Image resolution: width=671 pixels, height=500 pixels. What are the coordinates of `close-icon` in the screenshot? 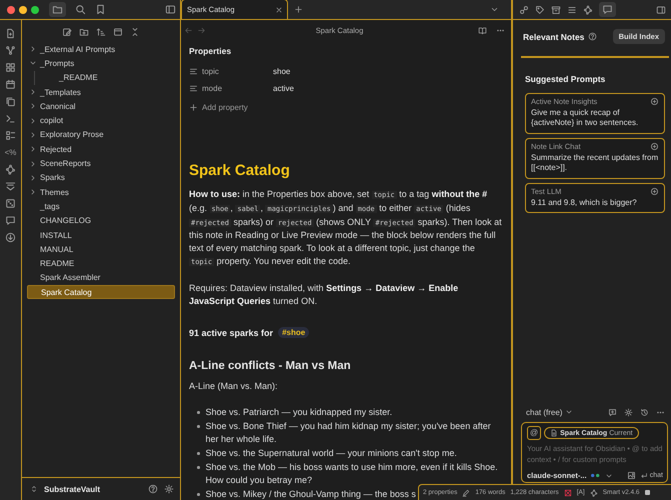 It's located at (279, 10).